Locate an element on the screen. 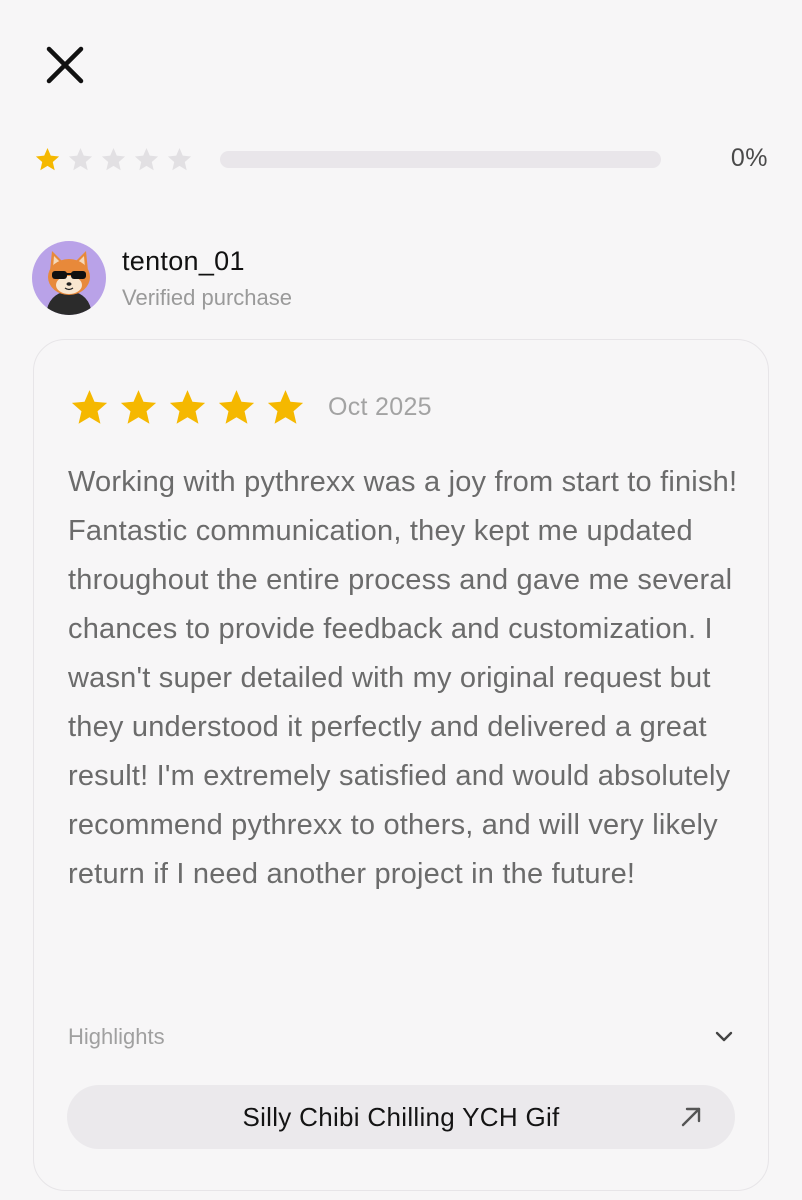 The width and height of the screenshot is (802, 1200). reviewer-info: tenton_01 Verified purchase is located at coordinates (162, 278).